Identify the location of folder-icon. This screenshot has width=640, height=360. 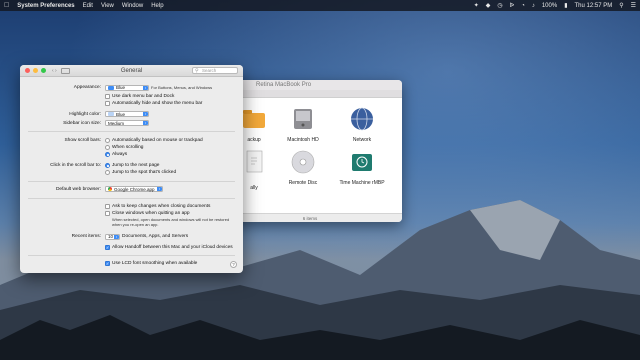
(254, 119).